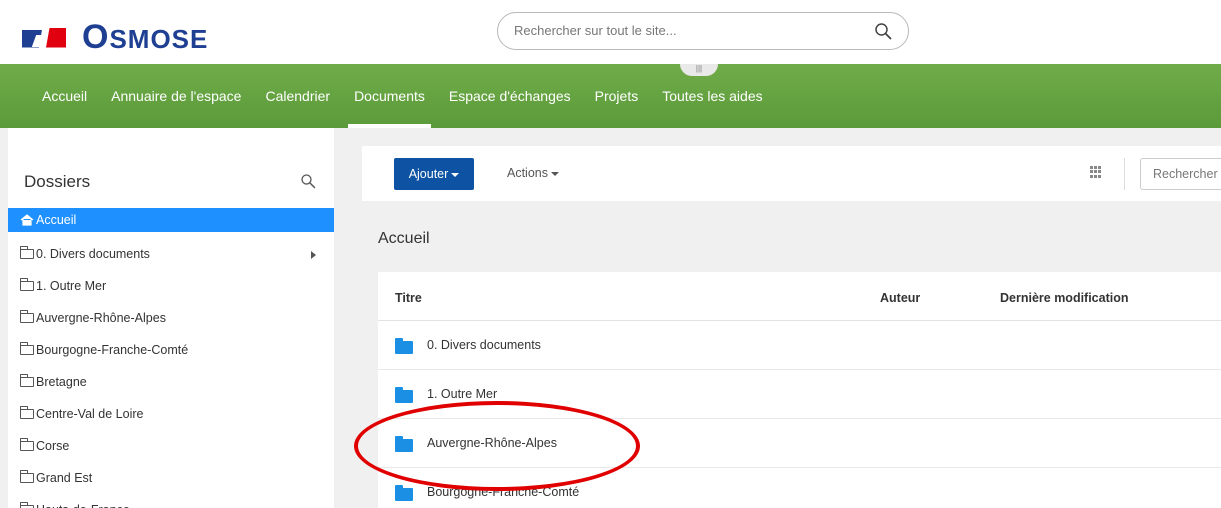  I want to click on table-row: Auvergne-Rhône-Alpes, so click(799, 443).